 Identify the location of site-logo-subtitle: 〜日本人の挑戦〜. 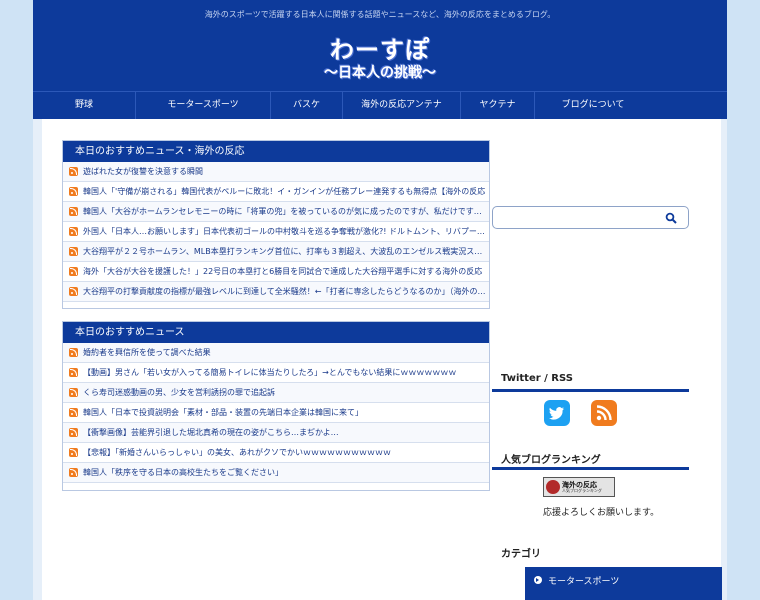
(380, 72).